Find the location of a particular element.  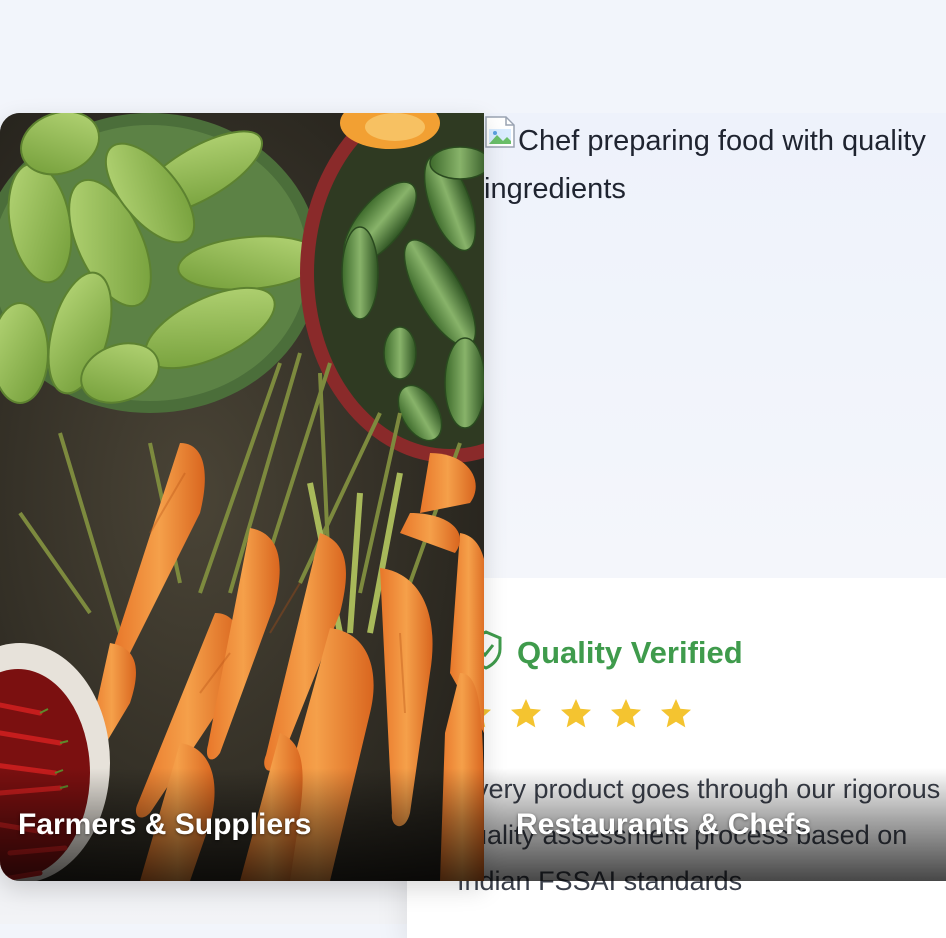

farmers-label: Farmers & Suppliers is located at coordinates (164, 825).